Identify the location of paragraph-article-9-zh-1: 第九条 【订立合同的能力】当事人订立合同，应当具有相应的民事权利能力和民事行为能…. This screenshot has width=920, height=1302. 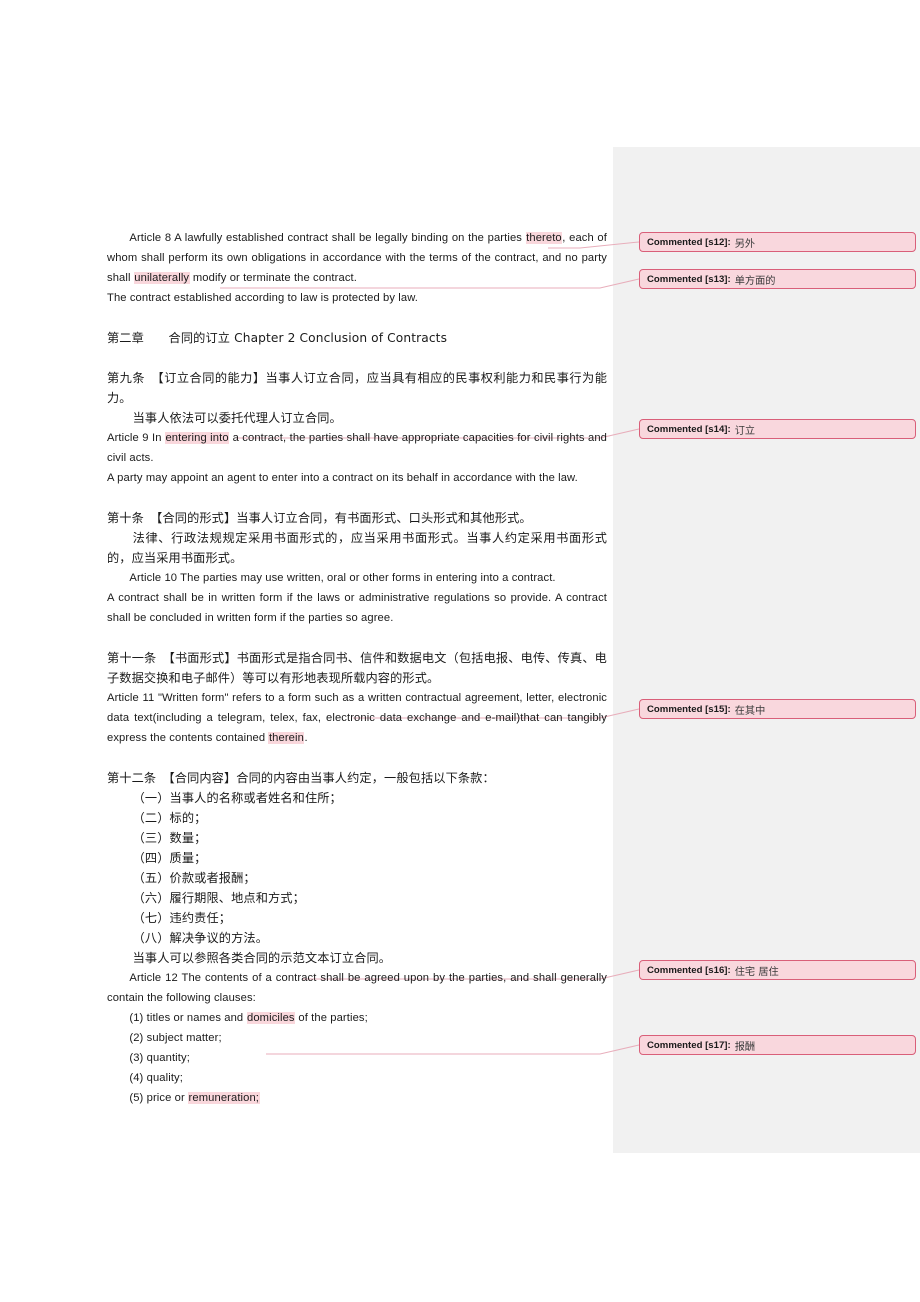
(357, 388).